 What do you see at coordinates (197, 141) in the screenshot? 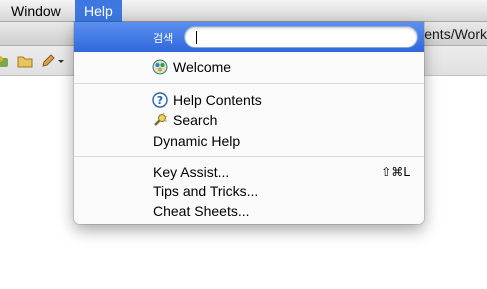
I see `menu-item-label: Dynamic Help` at bounding box center [197, 141].